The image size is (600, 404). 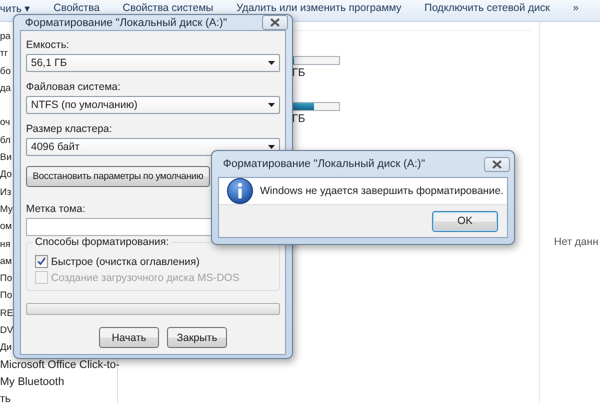 What do you see at coordinates (7, 313) in the screenshot?
I see `sidebar-item: RE` at bounding box center [7, 313].